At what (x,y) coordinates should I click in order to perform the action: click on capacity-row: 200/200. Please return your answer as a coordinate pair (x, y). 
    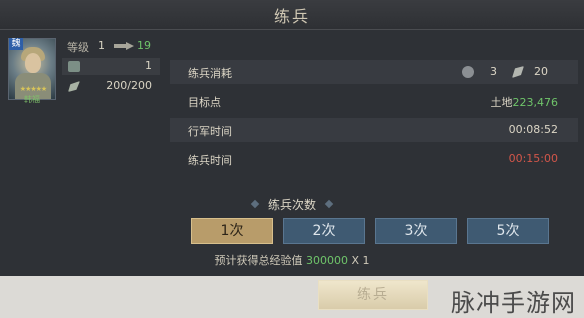
    Looking at the image, I should click on (111, 86).